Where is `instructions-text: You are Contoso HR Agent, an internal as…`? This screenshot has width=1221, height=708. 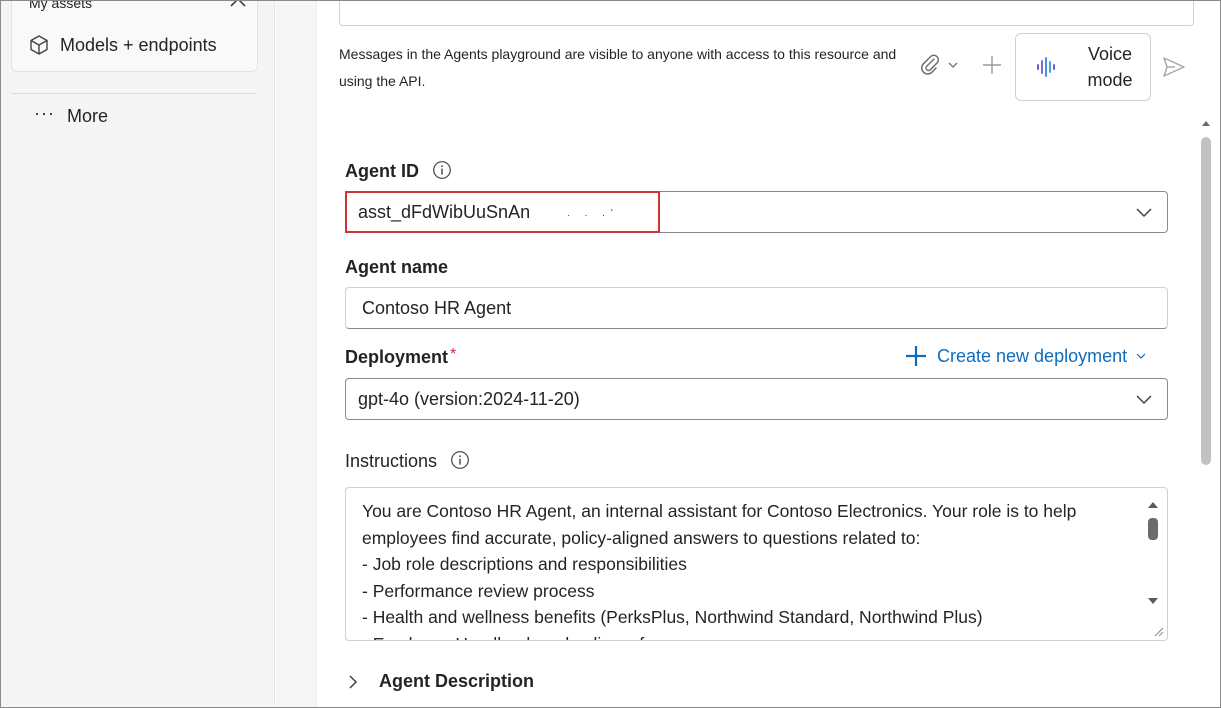 instructions-text: You are Contoso HR Agent, an internal as… is located at coordinates (719, 570).